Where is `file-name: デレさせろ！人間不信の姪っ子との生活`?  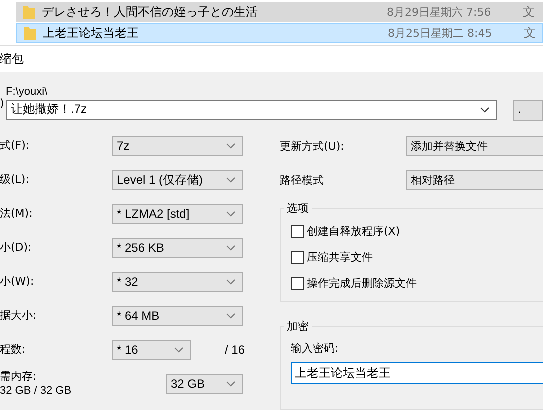 file-name: デレさせろ！人間不信の姪っ子との生活 is located at coordinates (150, 12).